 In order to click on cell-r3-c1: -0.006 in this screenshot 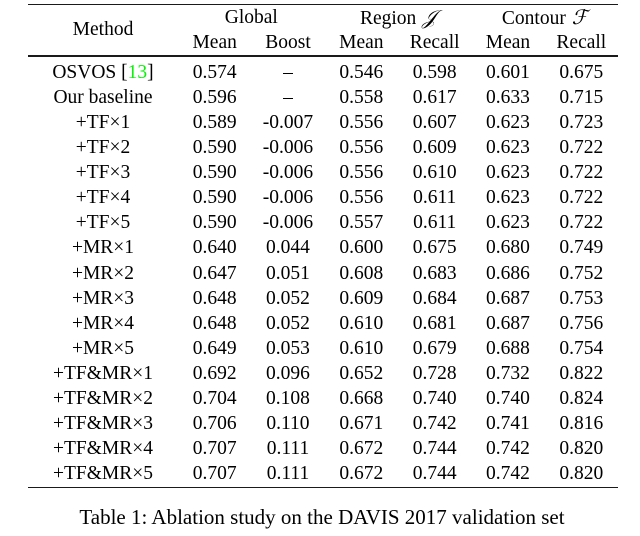, I will do `click(288, 148)`.